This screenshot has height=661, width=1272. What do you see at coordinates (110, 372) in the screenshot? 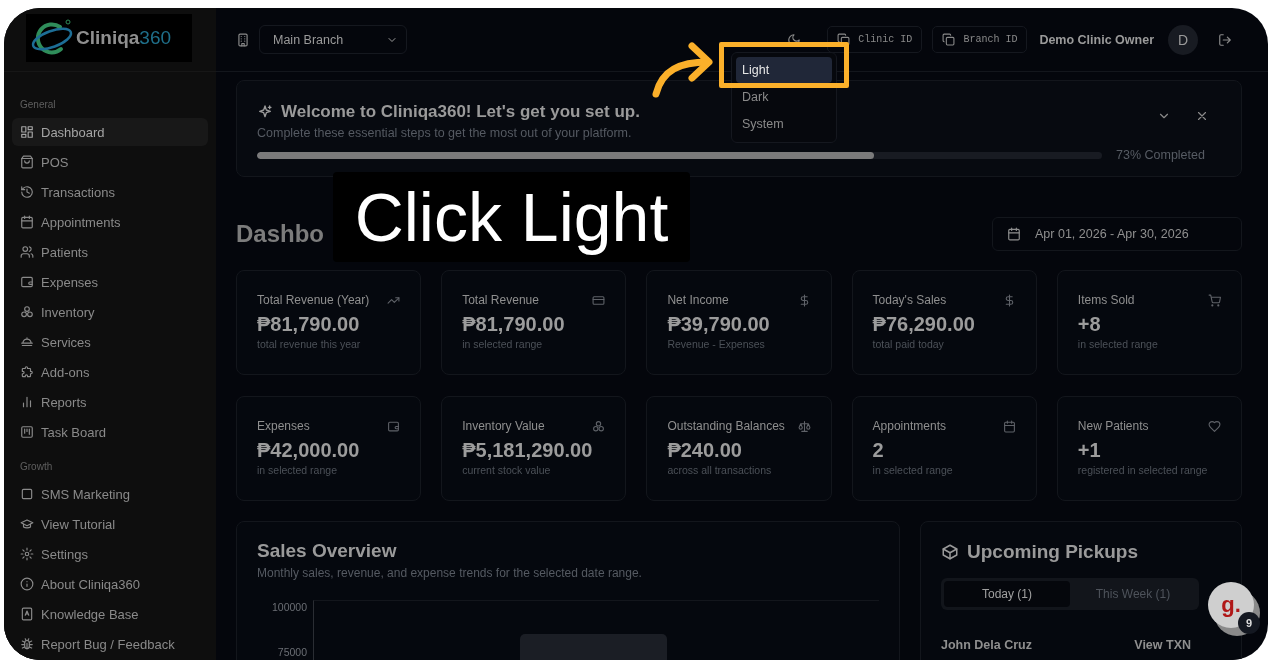
I see `nav-item: Add-ons` at bounding box center [110, 372].